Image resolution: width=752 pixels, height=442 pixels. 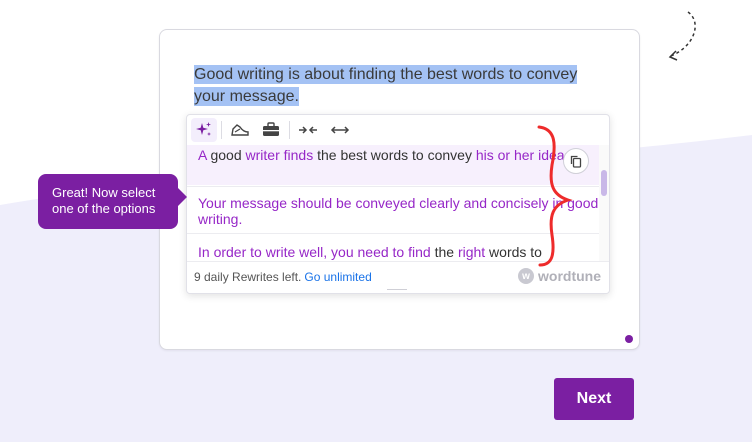 What do you see at coordinates (526, 276) in the screenshot?
I see `wordtune-logo-icon: w` at bounding box center [526, 276].